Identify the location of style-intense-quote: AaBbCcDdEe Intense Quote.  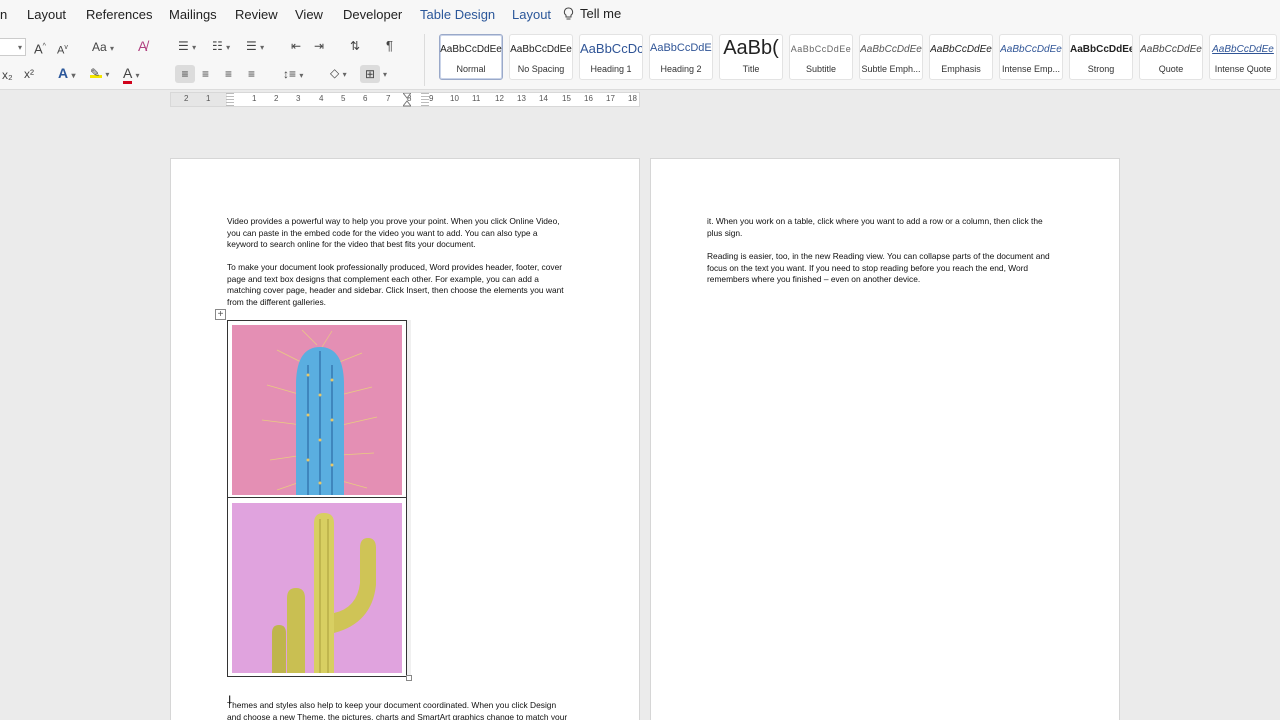
(1243, 57).